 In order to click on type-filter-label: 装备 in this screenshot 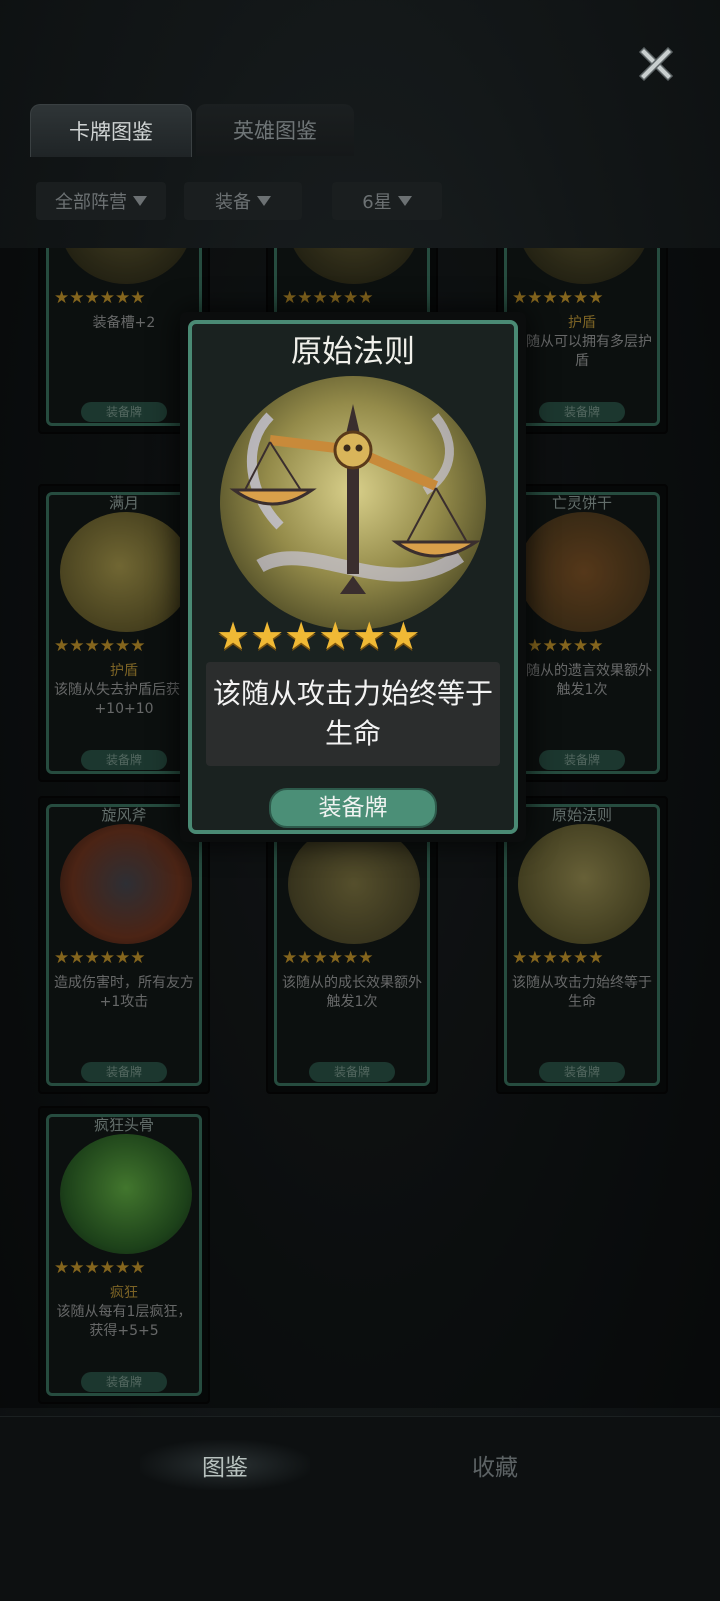, I will do `click(233, 202)`.